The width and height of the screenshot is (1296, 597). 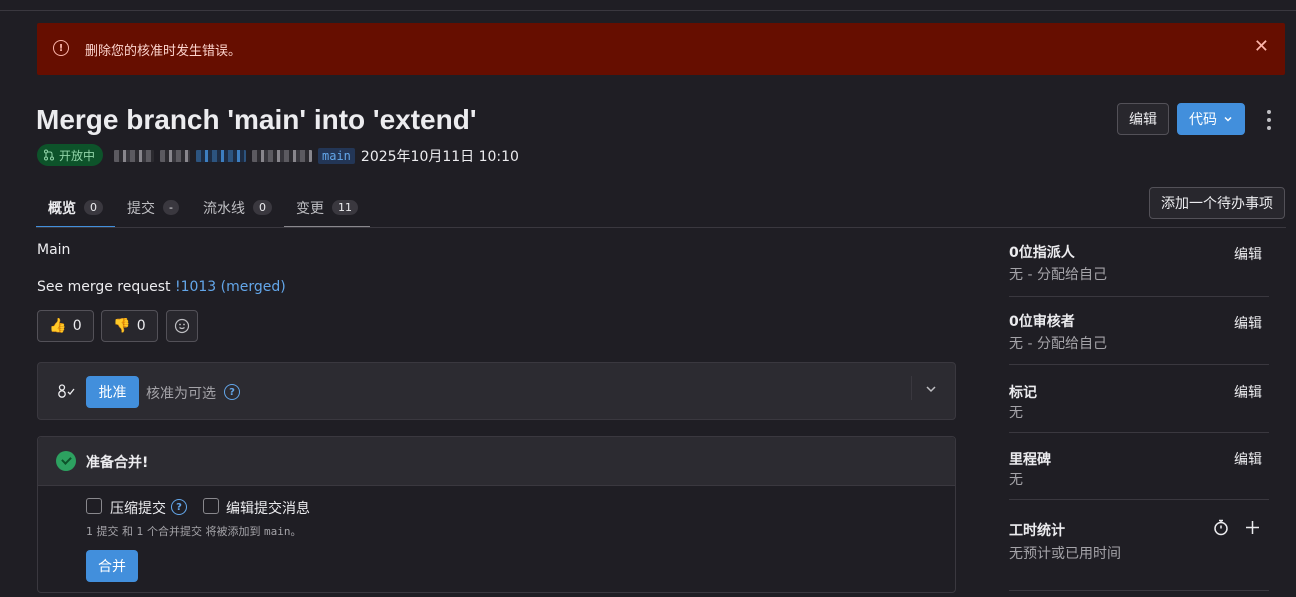 What do you see at coordinates (309, 208) in the screenshot?
I see `tab-label: 变更` at bounding box center [309, 208].